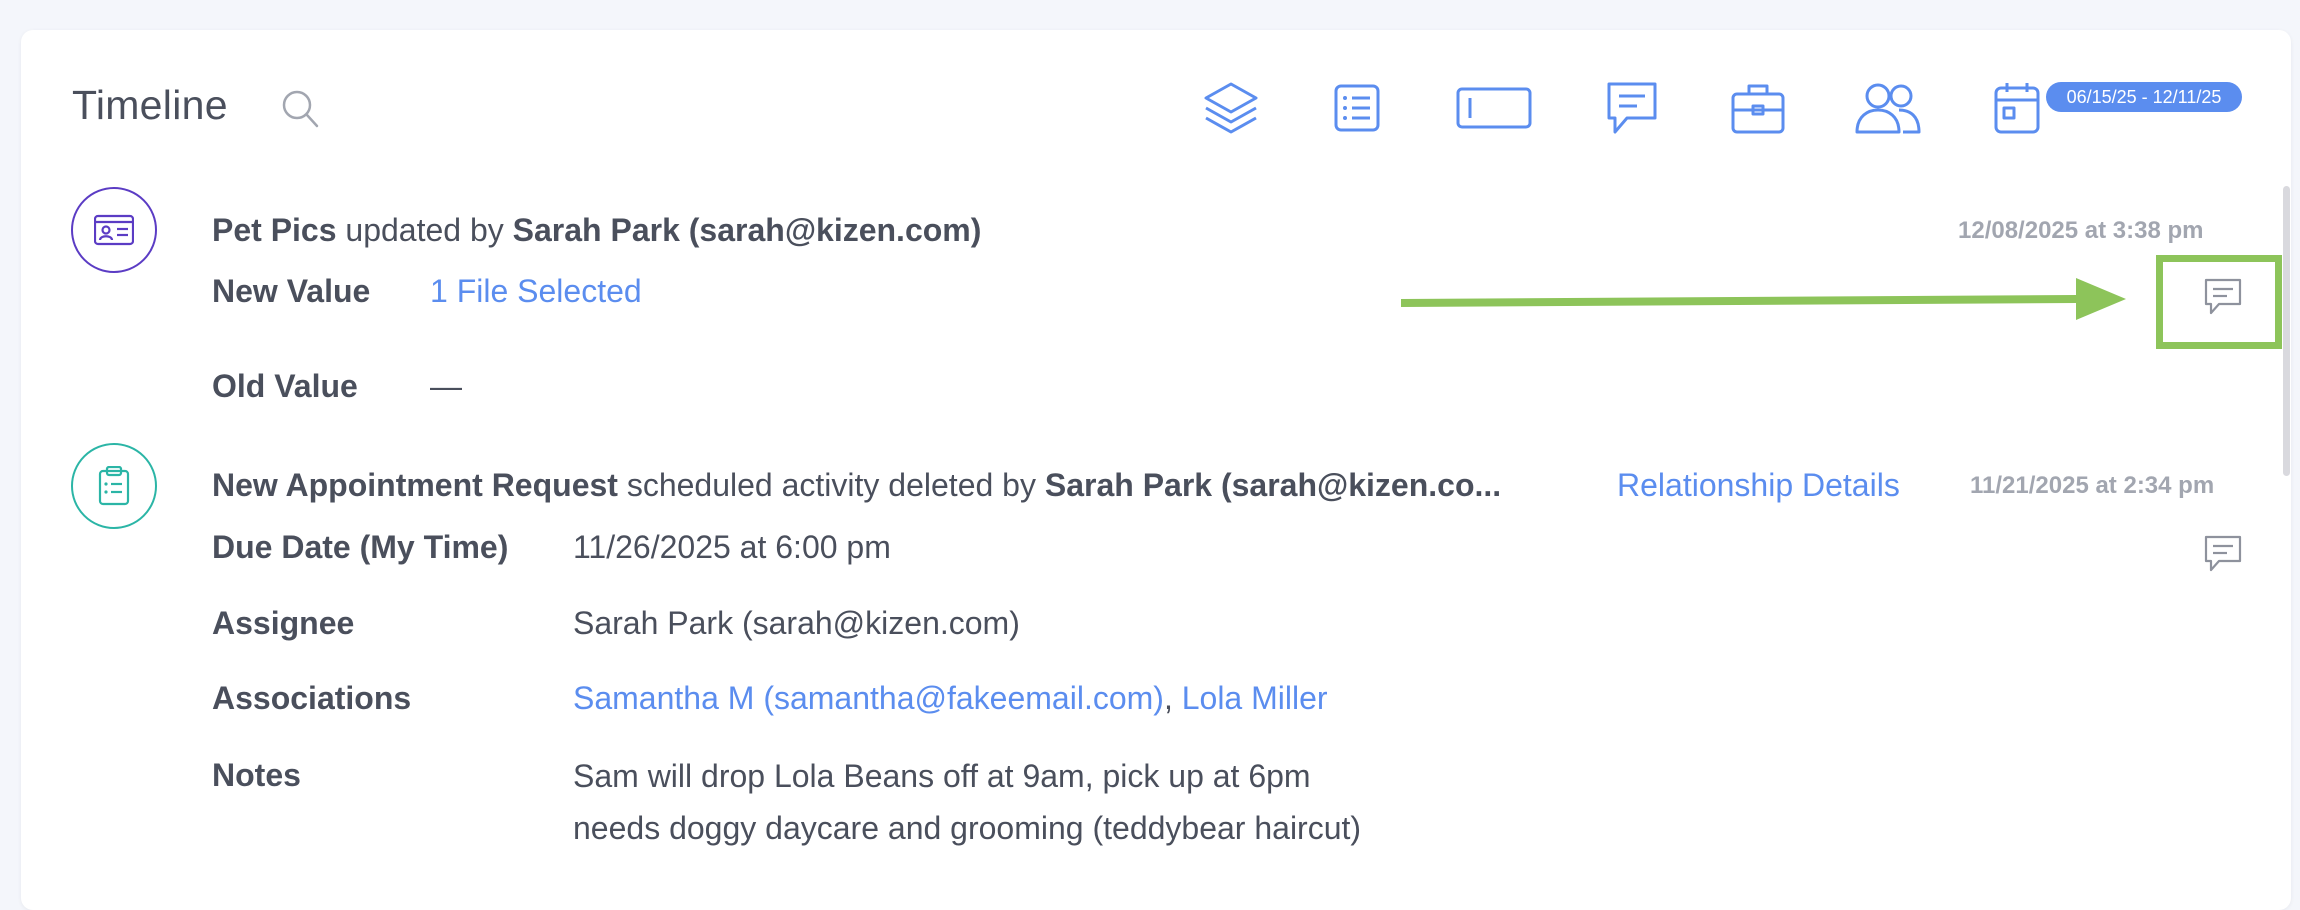 The width and height of the screenshot is (2300, 910). I want to click on associations-label: Associations, so click(312, 698).